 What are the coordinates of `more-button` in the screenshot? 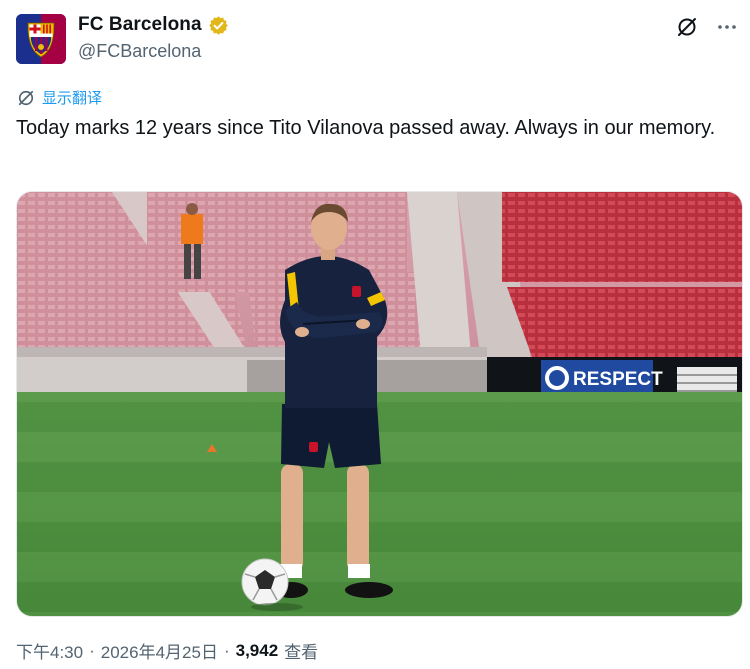 It's located at (727, 27).